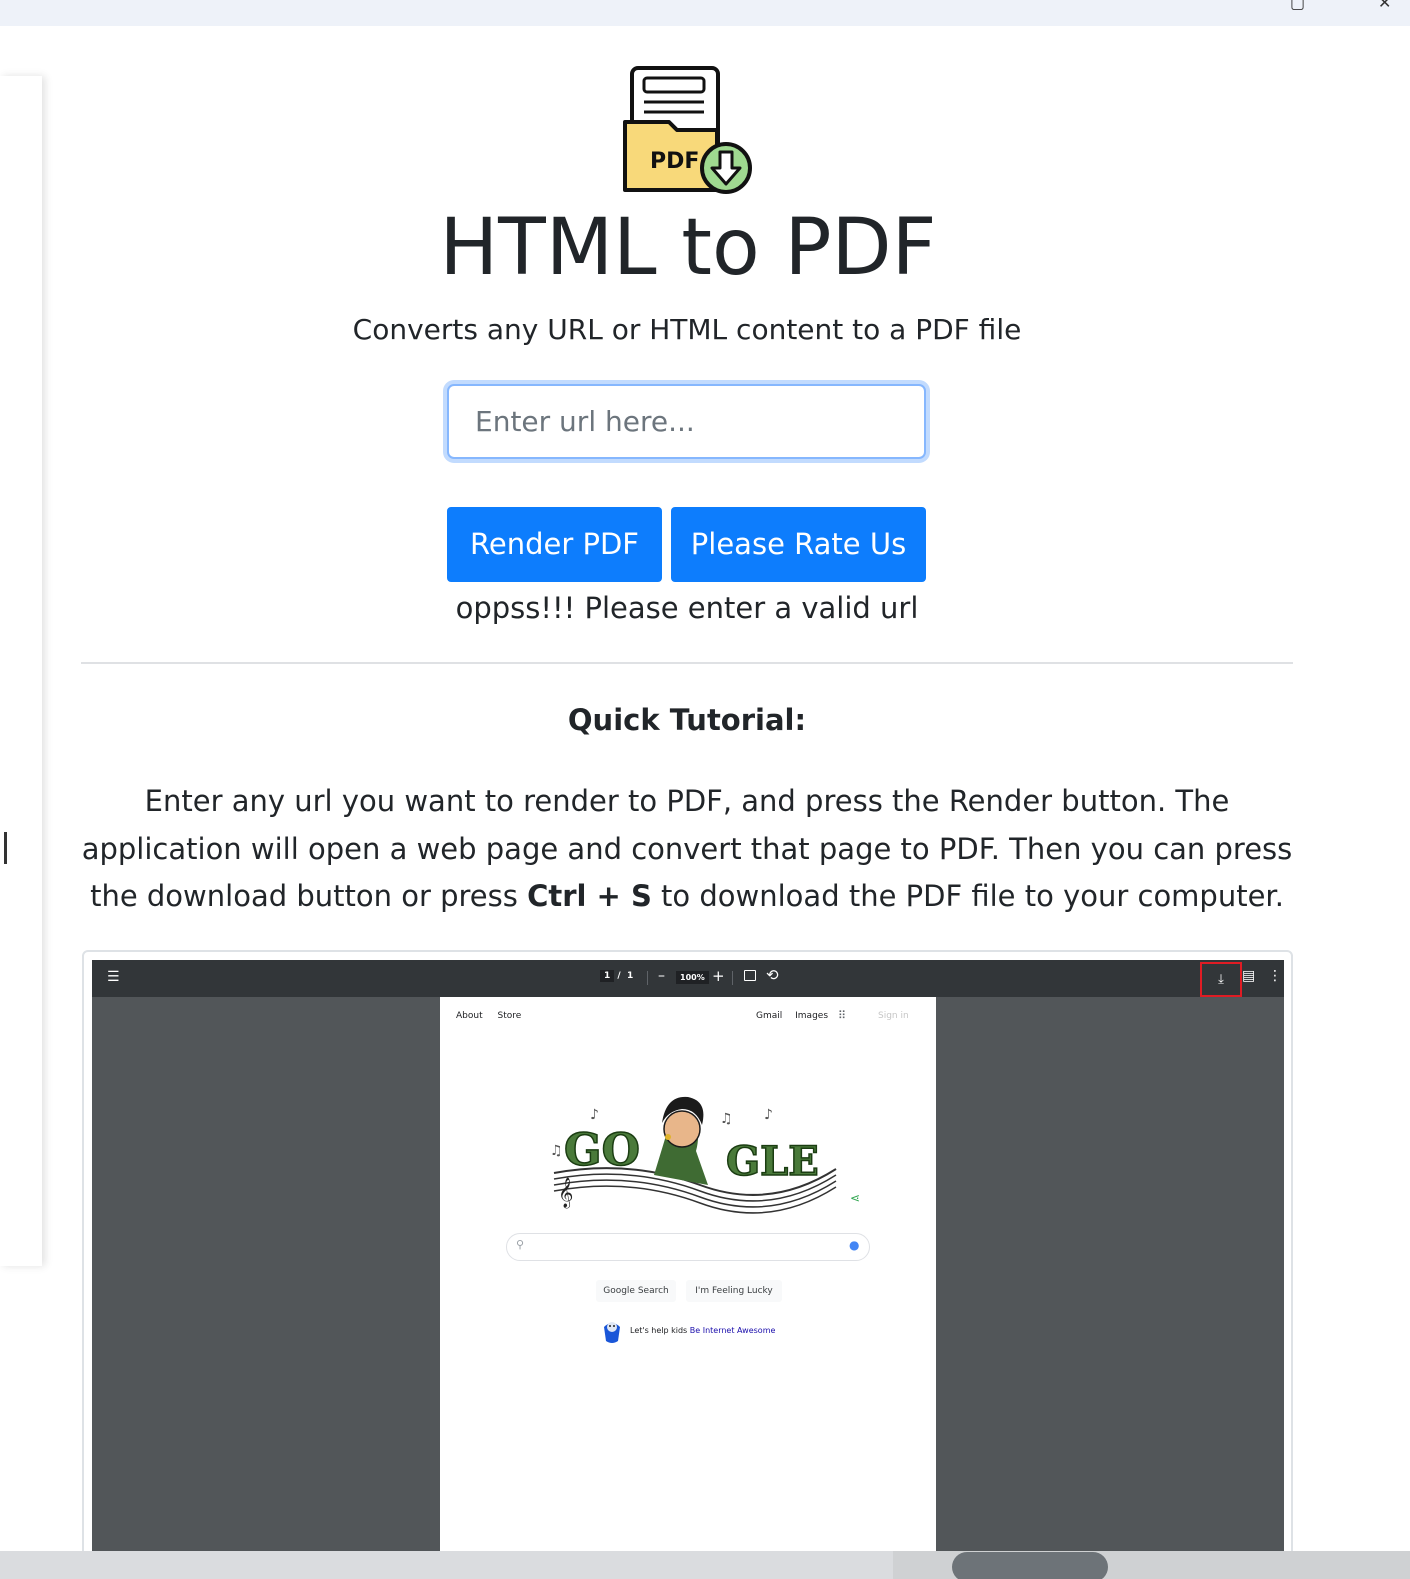 The image size is (1410, 1579). What do you see at coordinates (772, 975) in the screenshot?
I see `rotate-icon: ⟲` at bounding box center [772, 975].